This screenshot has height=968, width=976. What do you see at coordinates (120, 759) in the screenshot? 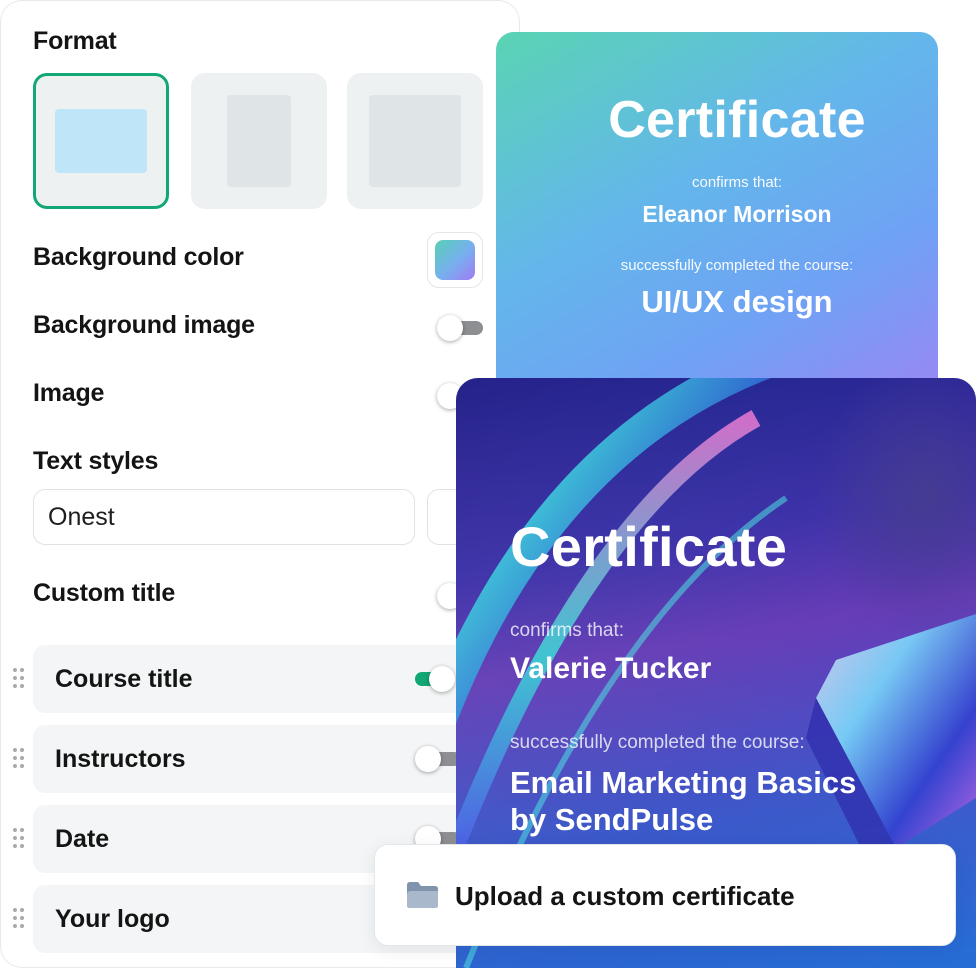
I see `field-label: Instructors` at bounding box center [120, 759].